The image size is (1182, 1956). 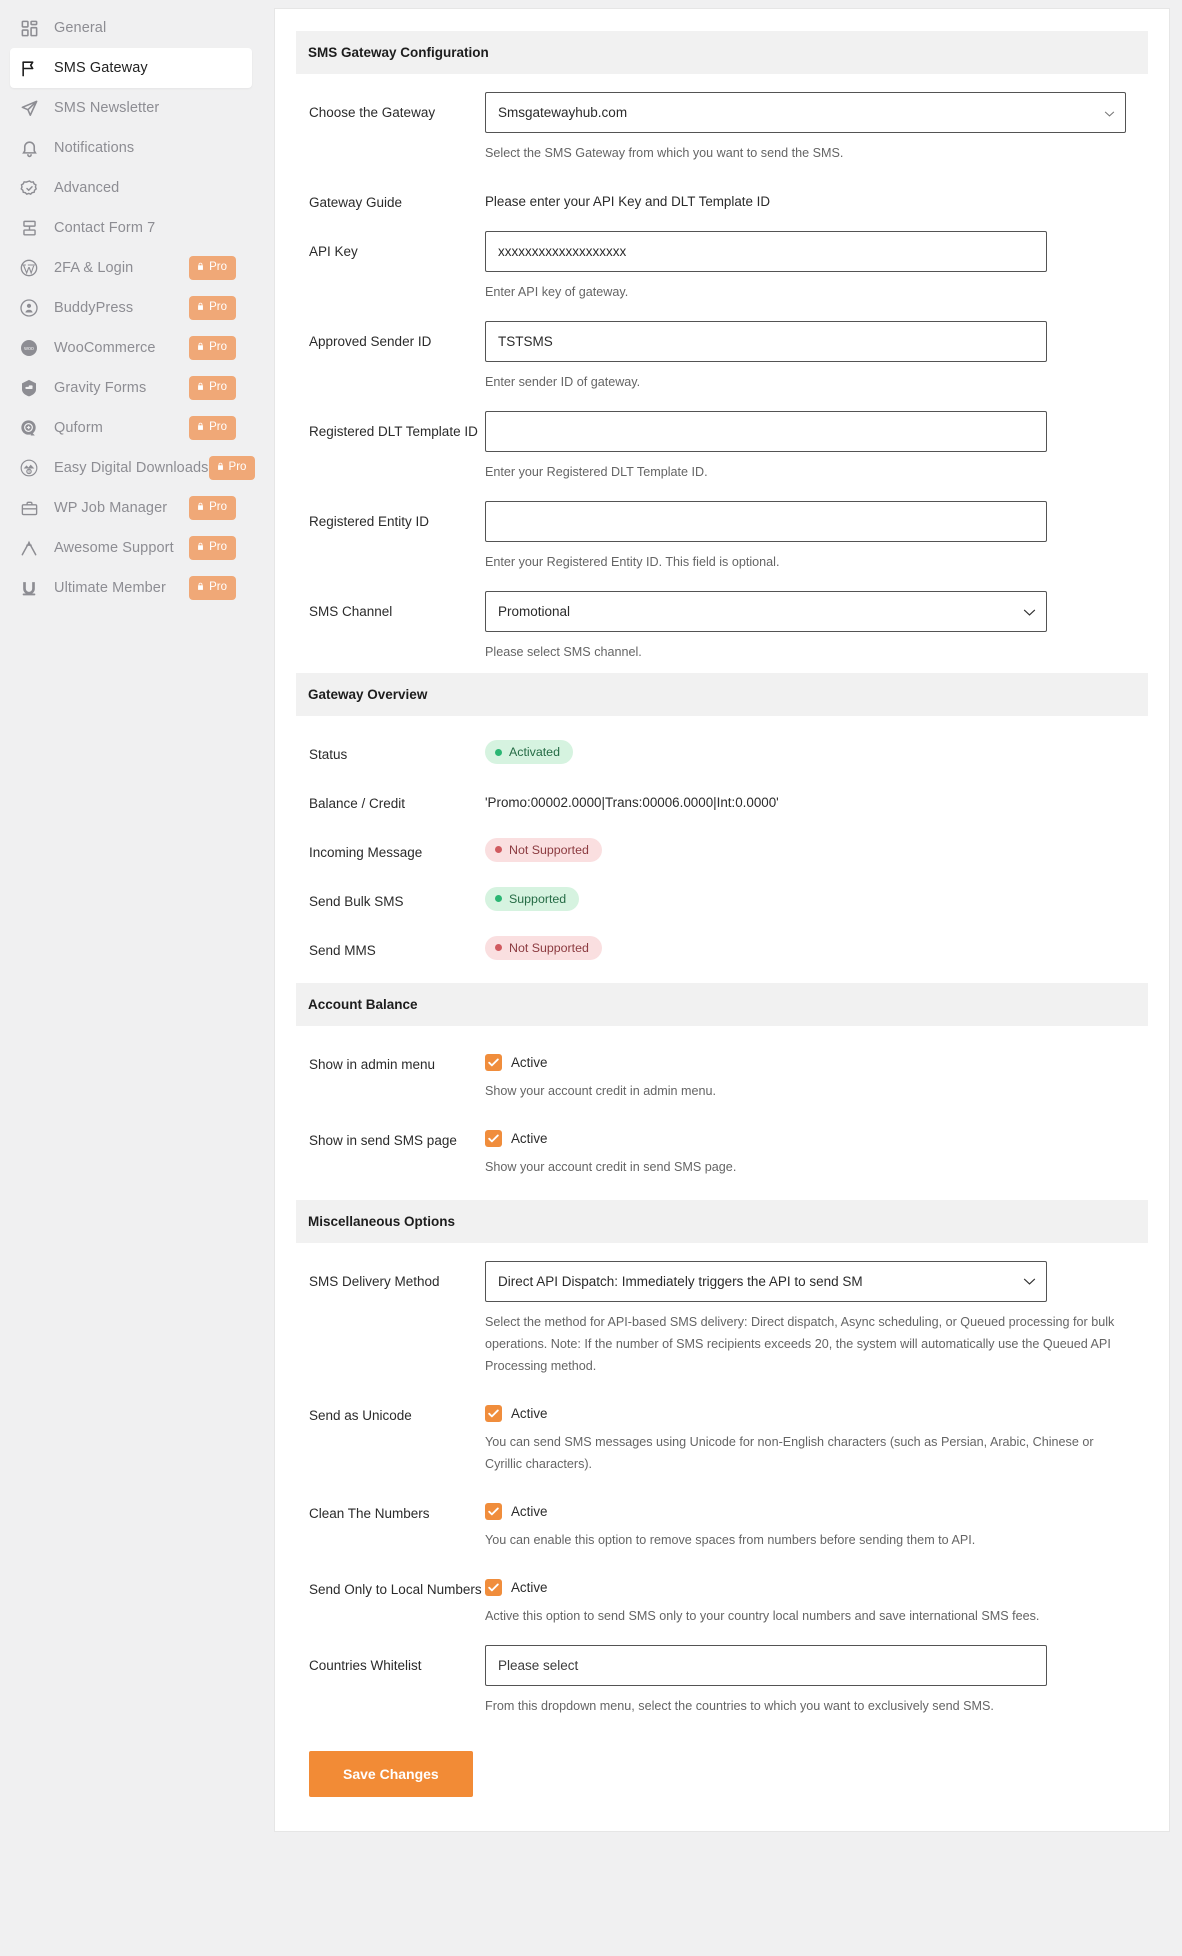 What do you see at coordinates (78, 428) in the screenshot?
I see `sidebar-item-label: Quform` at bounding box center [78, 428].